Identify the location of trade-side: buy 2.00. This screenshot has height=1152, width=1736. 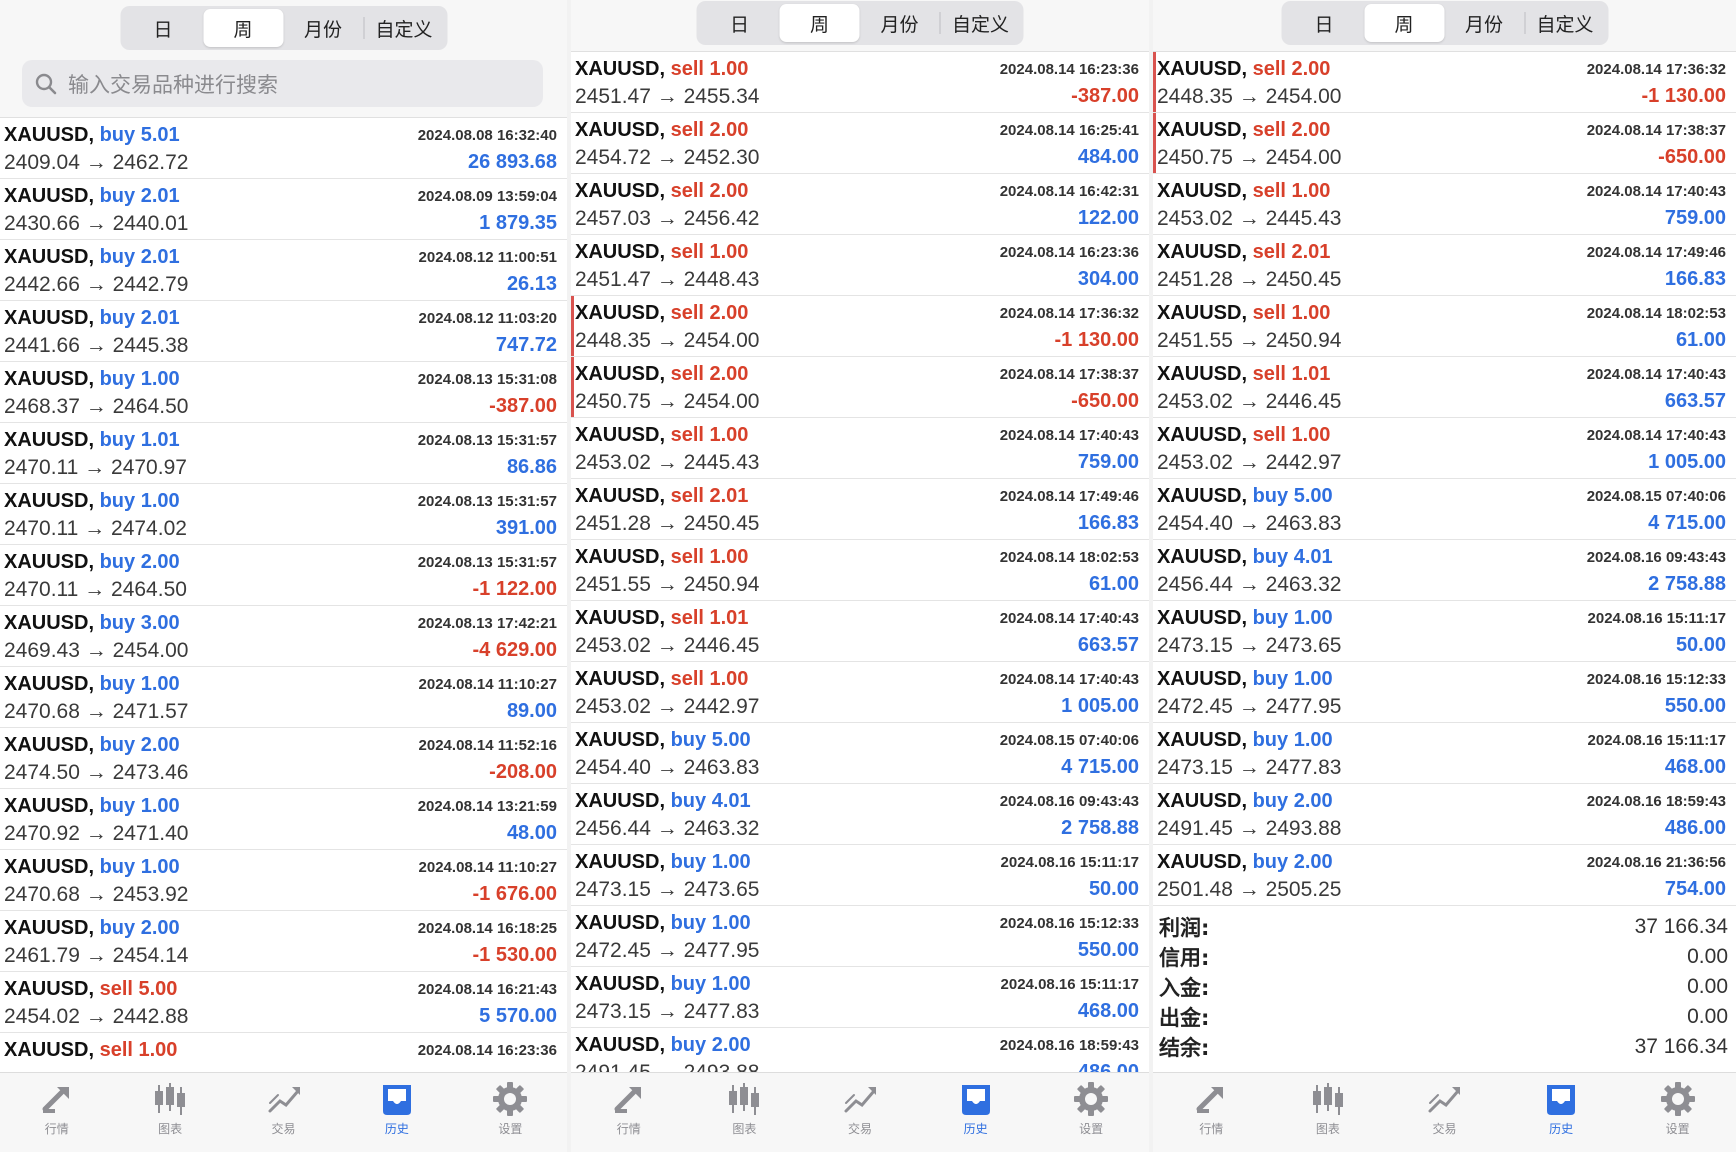
(140, 745).